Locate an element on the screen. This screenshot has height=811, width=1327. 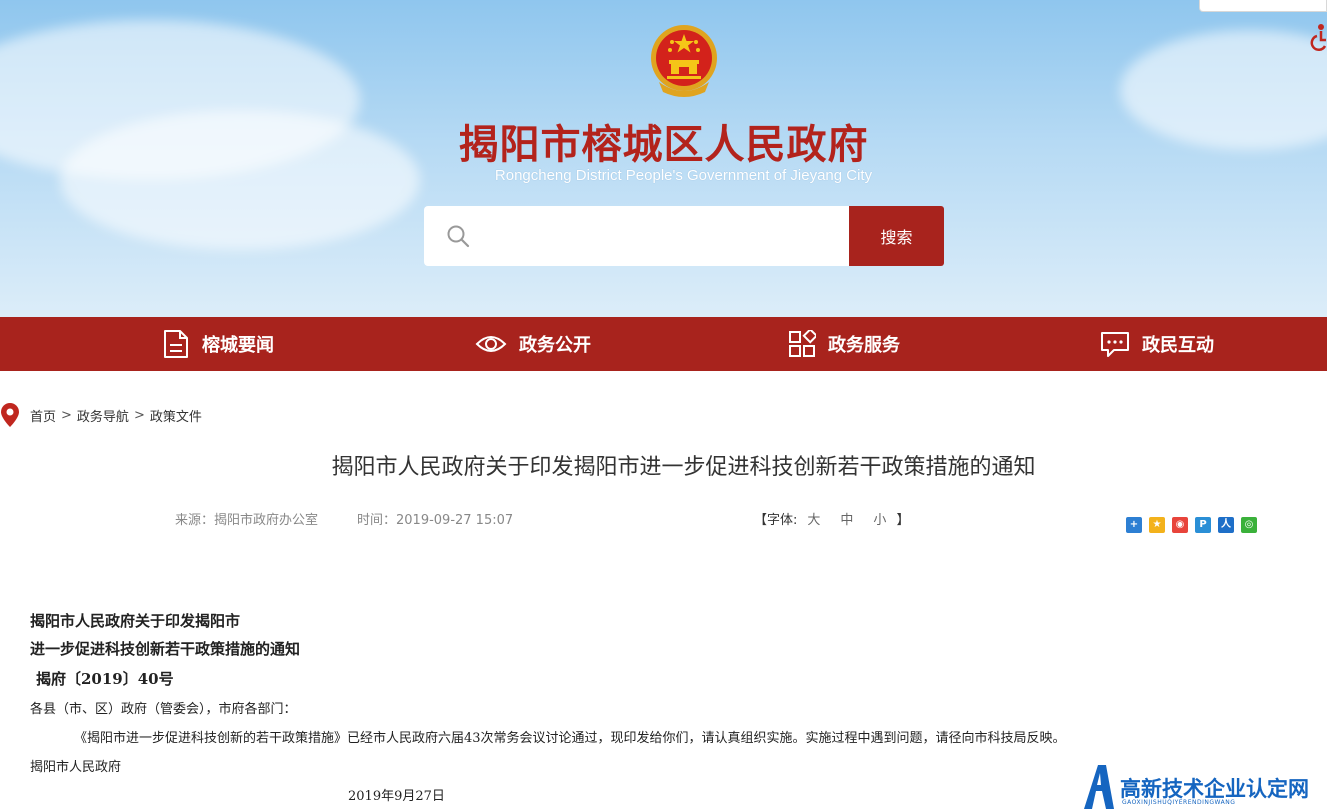
nav-item-news: 榕城要闻 is located at coordinates (218, 344).